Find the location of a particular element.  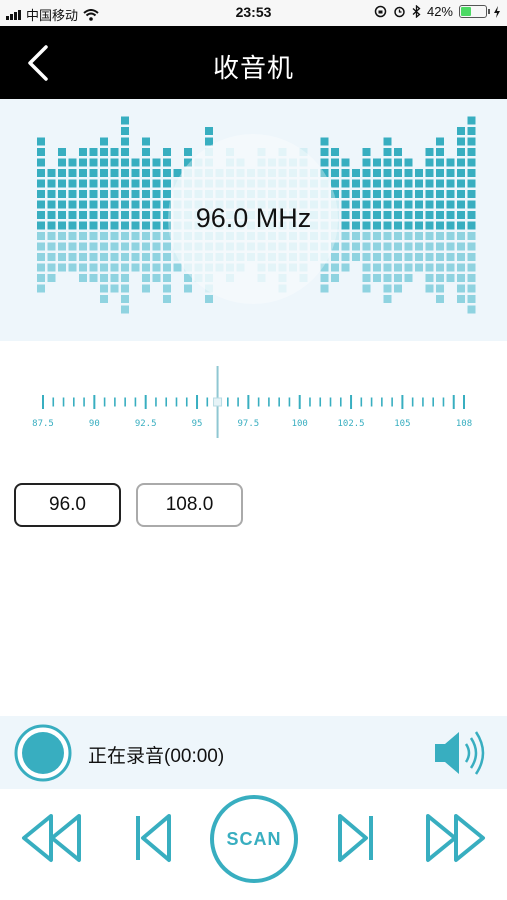

skip-next-icon is located at coordinates (355, 838).